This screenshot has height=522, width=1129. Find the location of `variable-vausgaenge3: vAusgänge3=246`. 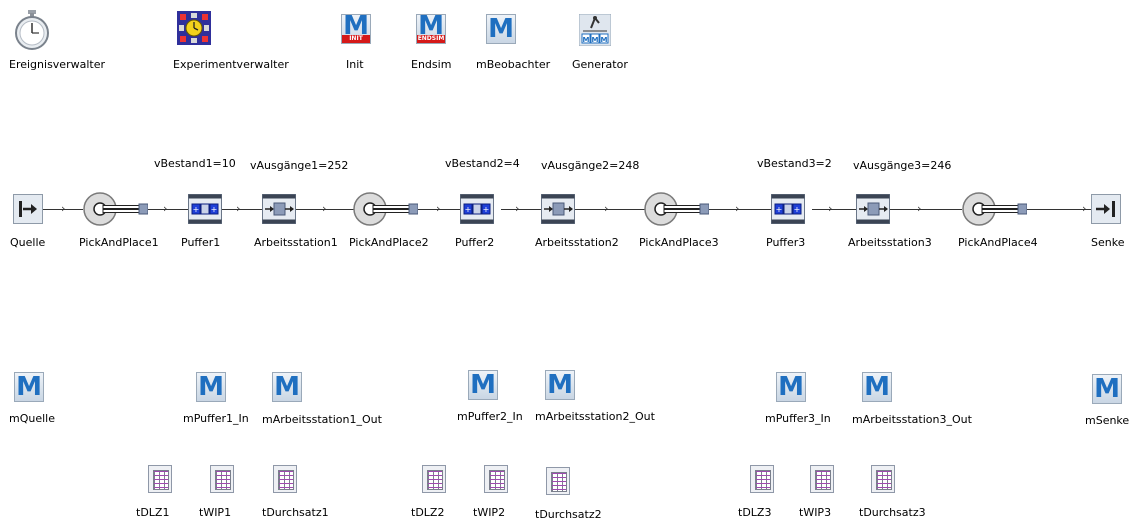

variable-vausgaenge3: vAusgänge3=246 is located at coordinates (902, 165).